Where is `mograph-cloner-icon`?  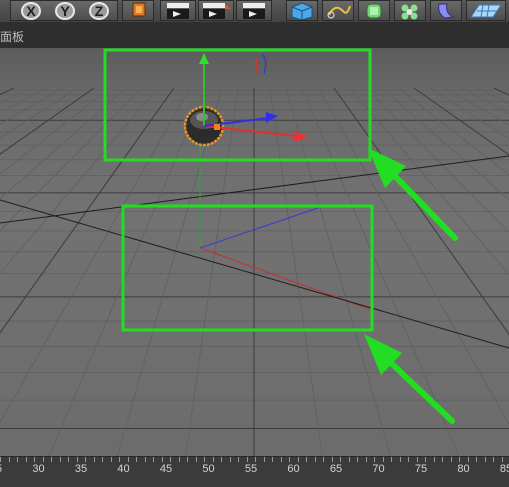
mograph-cloner-icon is located at coordinates (410, 10).